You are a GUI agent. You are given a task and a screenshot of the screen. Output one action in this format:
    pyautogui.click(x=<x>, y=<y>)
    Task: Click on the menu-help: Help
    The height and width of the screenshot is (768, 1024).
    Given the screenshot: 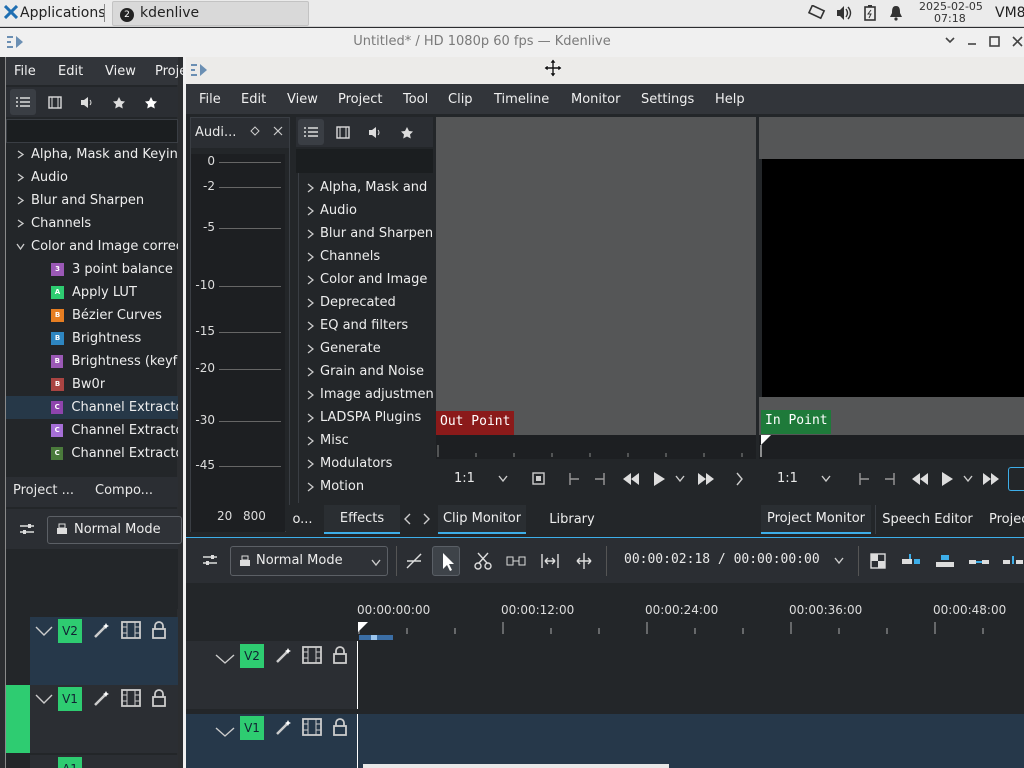 What is the action you would take?
    pyautogui.click(x=730, y=99)
    